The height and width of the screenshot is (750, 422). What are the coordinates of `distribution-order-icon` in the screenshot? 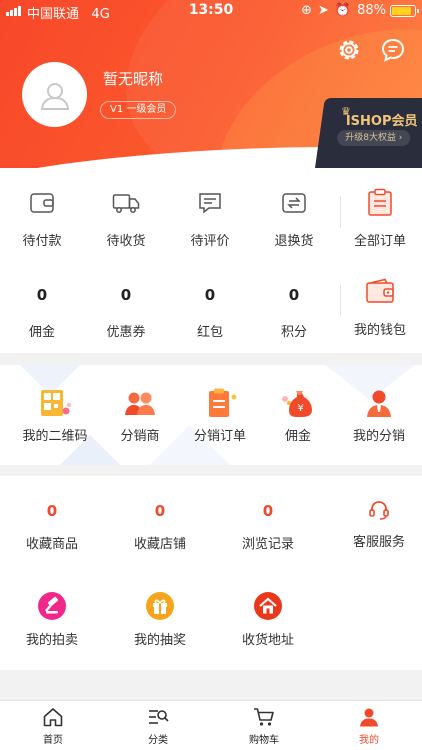 It's located at (223, 402).